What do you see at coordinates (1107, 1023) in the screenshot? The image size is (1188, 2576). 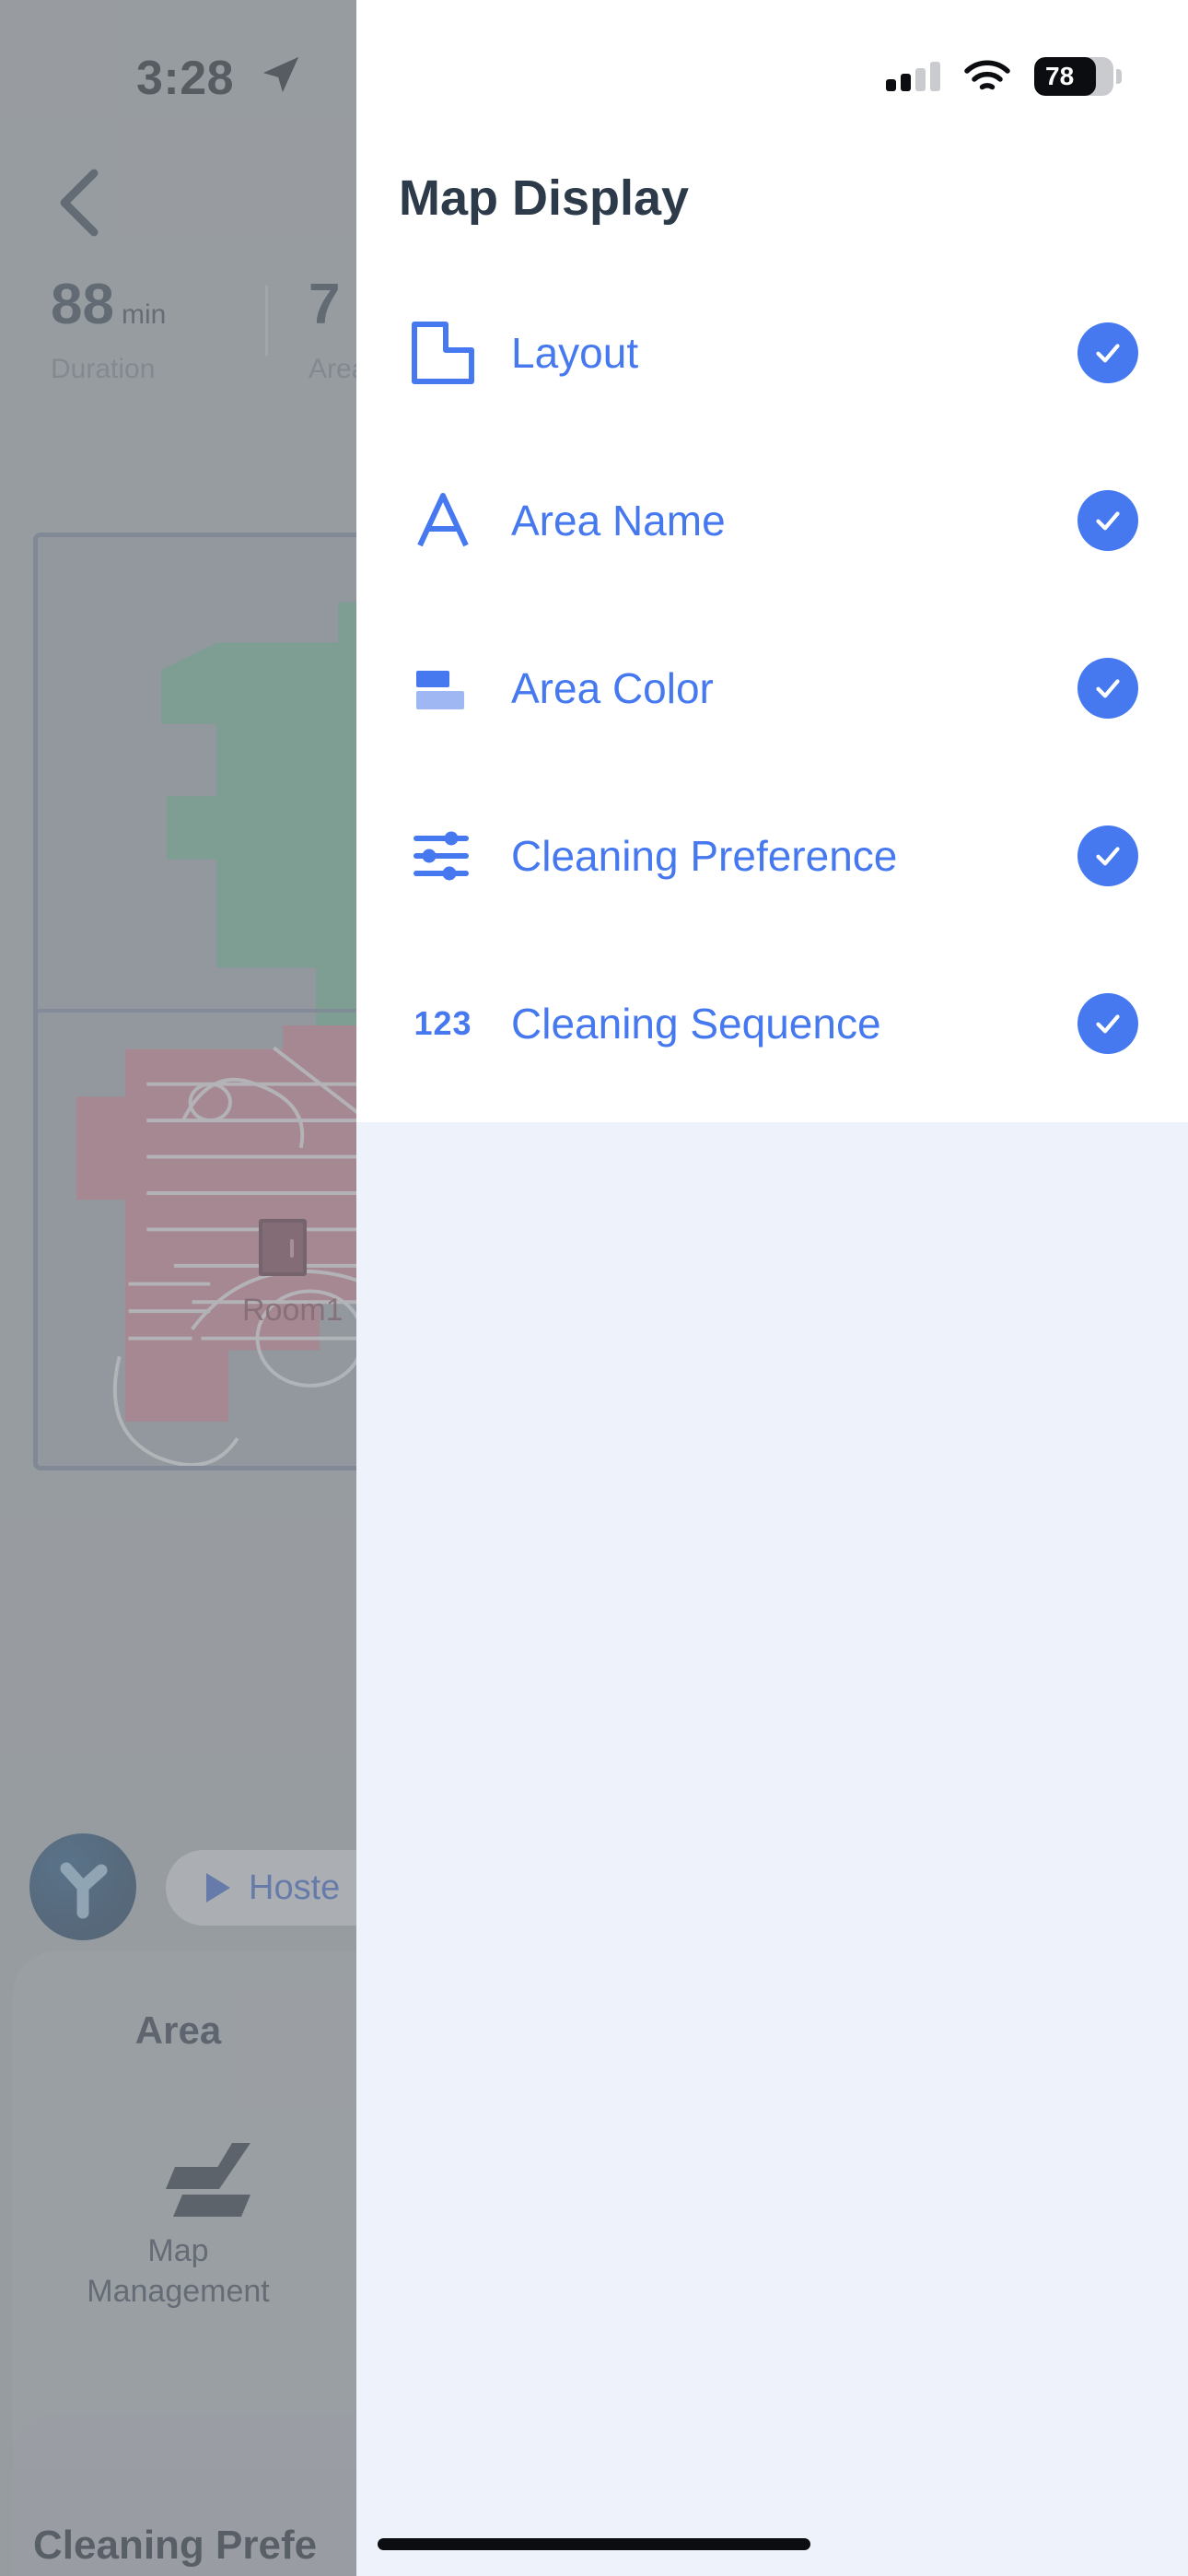 I see `checkmark-icon-cleaning-sequence` at bounding box center [1107, 1023].